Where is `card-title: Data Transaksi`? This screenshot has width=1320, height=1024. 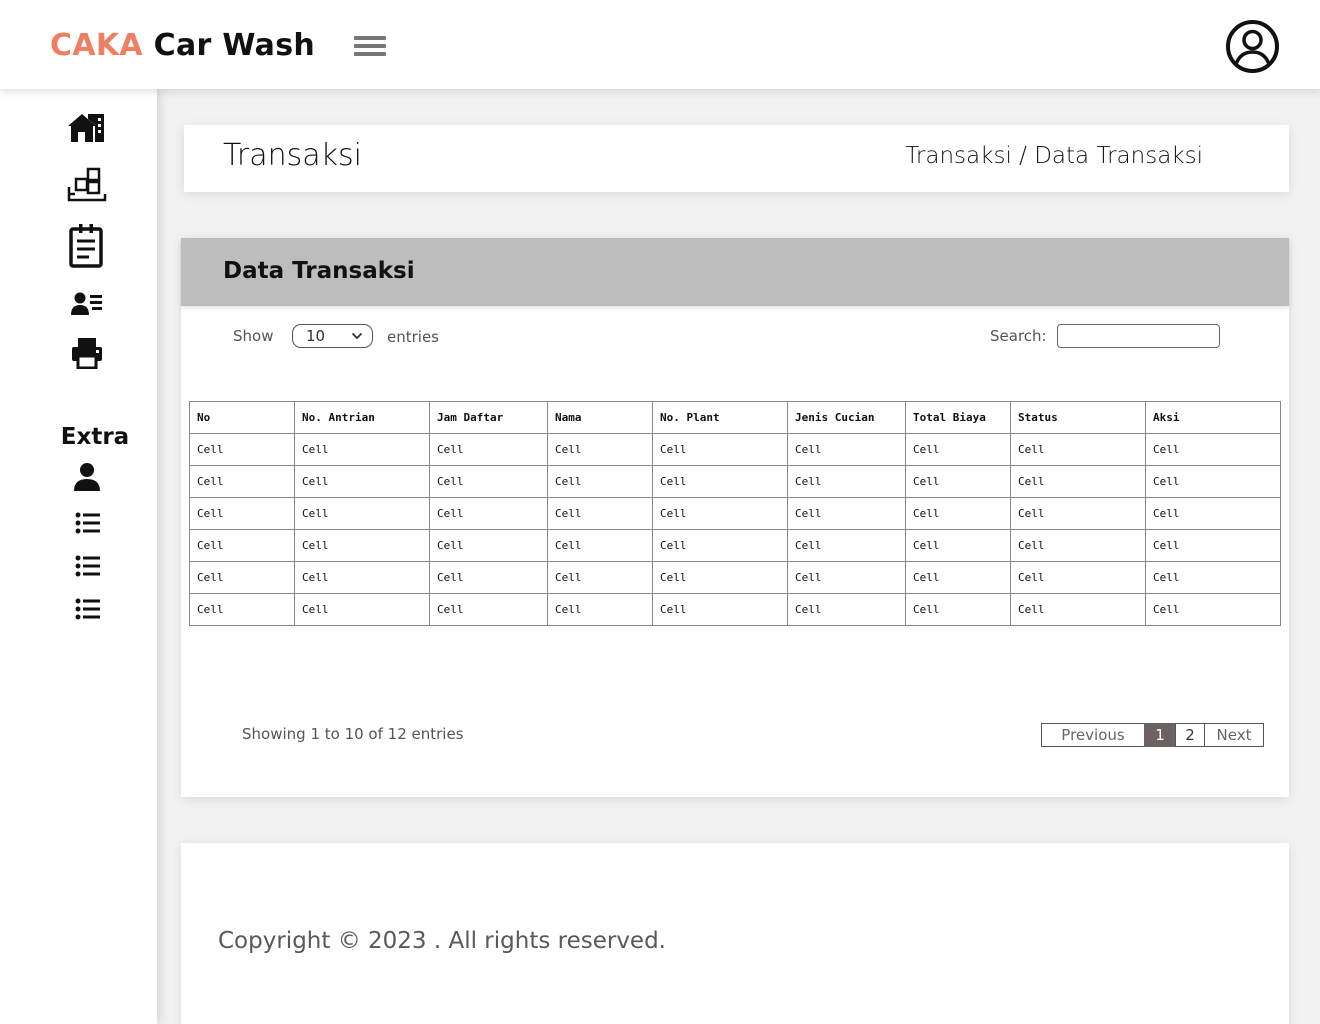 card-title: Data Transaksi is located at coordinates (319, 271).